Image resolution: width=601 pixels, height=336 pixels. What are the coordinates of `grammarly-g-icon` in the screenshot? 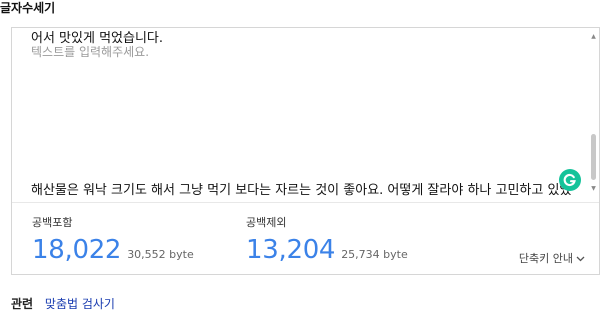 It's located at (570, 180).